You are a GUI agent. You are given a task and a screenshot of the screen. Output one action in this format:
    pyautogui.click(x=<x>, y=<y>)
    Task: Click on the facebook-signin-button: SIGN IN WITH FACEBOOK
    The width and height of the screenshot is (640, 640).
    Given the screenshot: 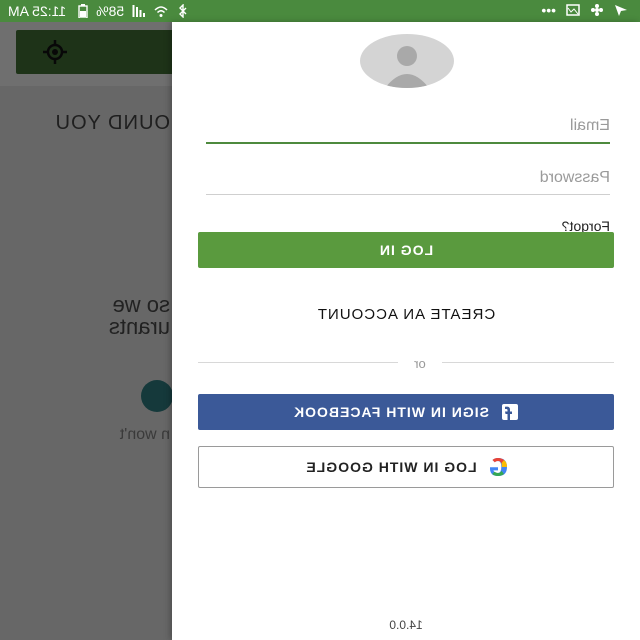 What is the action you would take?
    pyautogui.click(x=406, y=412)
    